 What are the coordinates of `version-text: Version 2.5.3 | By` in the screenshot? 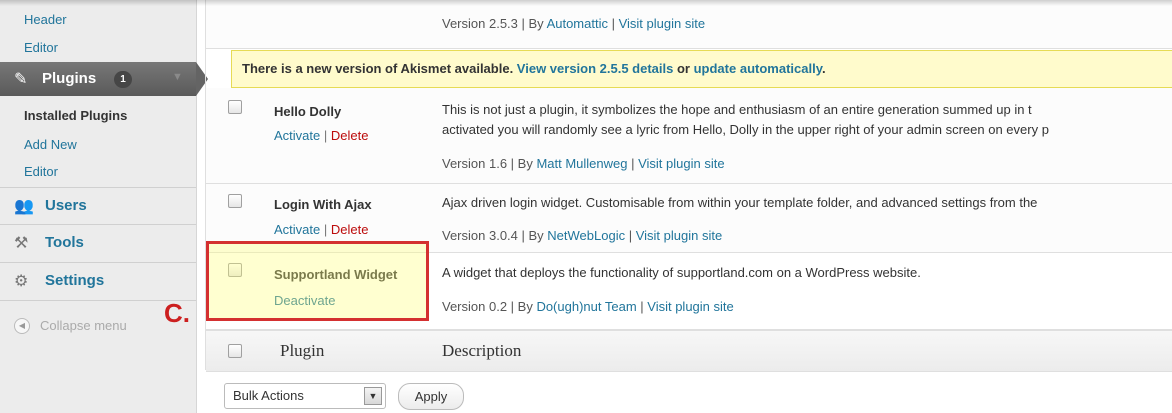 It's located at (494, 23).